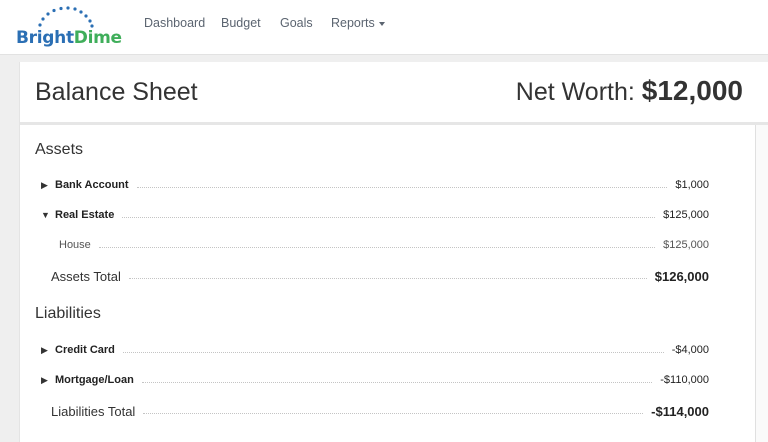  Describe the element at coordinates (85, 215) in the screenshot. I see `row-label: Real Estate` at that location.